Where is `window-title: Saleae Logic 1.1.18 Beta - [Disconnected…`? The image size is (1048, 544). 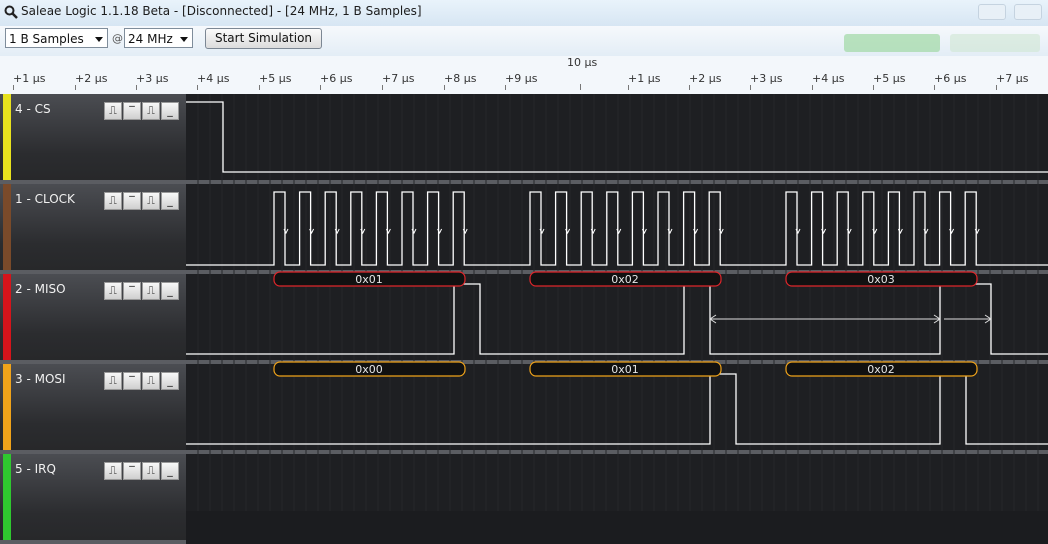
window-title: Saleae Logic 1.1.18 Beta - [Disconnected… is located at coordinates (221, 11).